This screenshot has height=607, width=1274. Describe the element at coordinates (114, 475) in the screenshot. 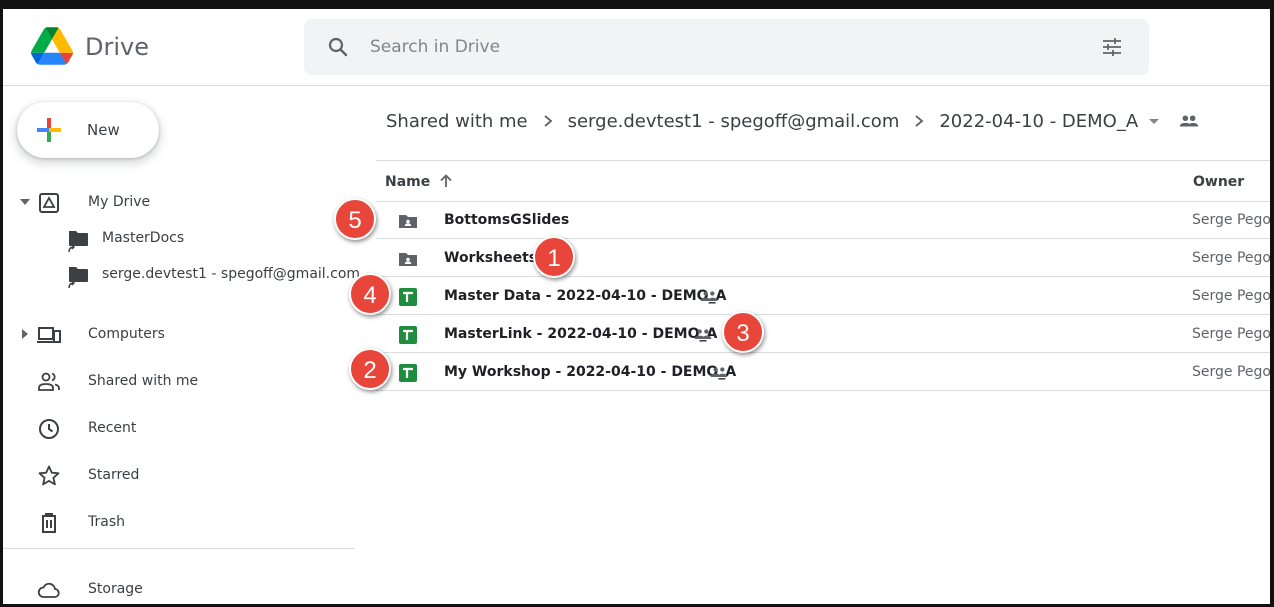

I see `sidebar-item-label: Starred` at that location.